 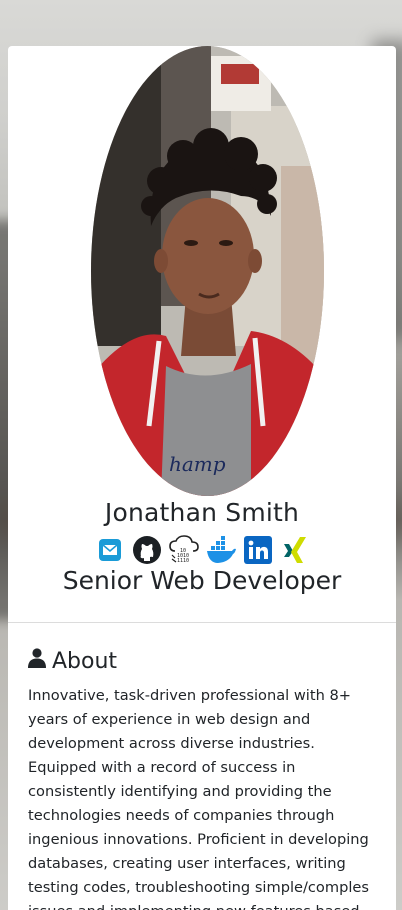 What do you see at coordinates (202, 622) in the screenshot?
I see `section-divider` at bounding box center [202, 622].